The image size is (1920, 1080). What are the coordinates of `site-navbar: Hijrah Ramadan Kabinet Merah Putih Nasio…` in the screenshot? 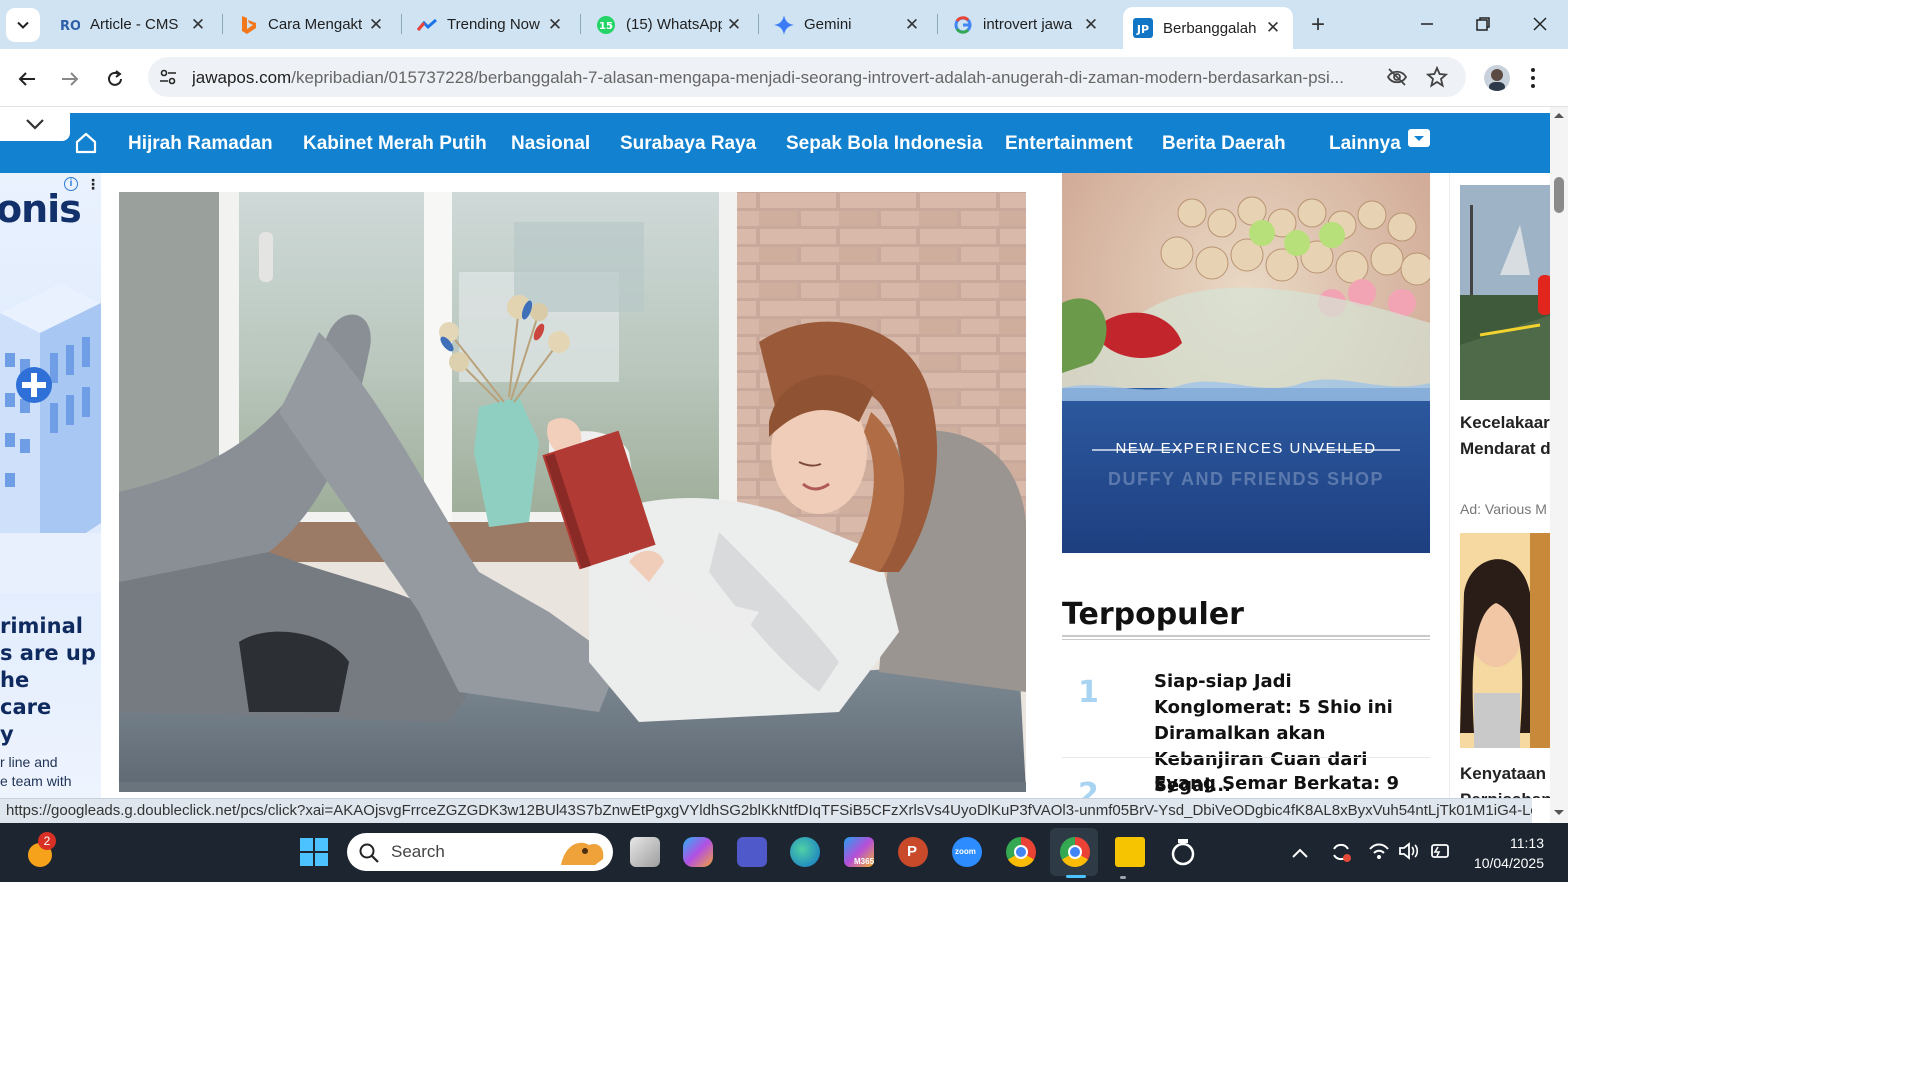 It's located at (775, 143).